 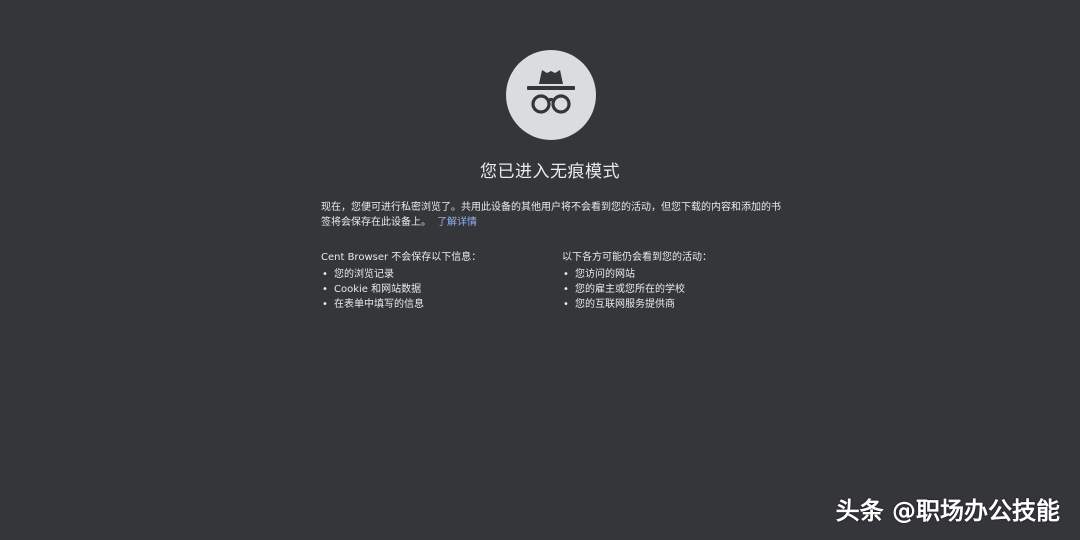 What do you see at coordinates (624, 289) in the screenshot?
I see `list-item: • 您的雇主或您所在的学校` at bounding box center [624, 289].